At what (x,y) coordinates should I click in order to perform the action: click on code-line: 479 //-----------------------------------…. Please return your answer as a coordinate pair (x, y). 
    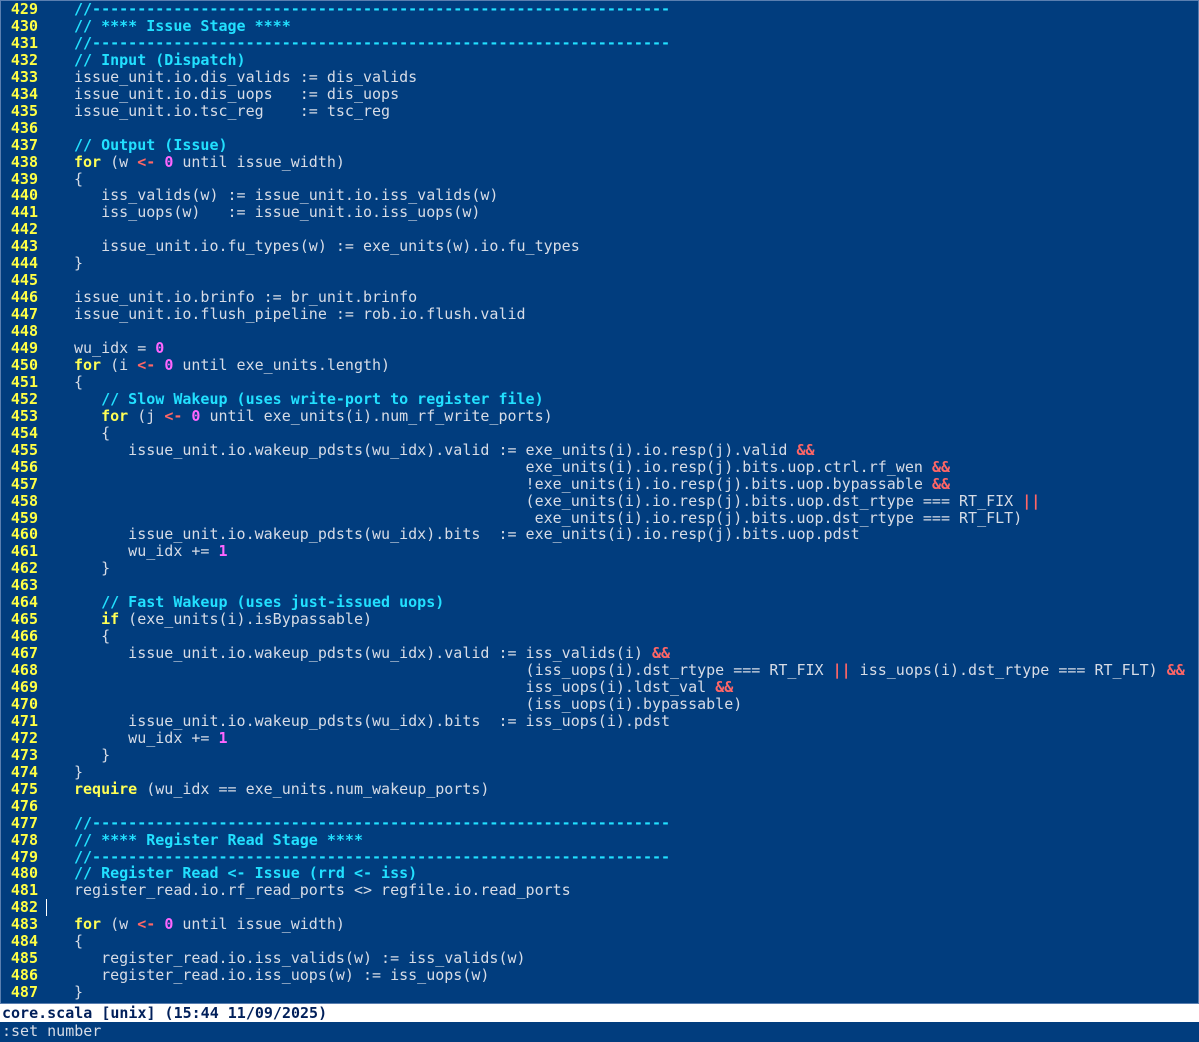
    Looking at the image, I should click on (335, 857).